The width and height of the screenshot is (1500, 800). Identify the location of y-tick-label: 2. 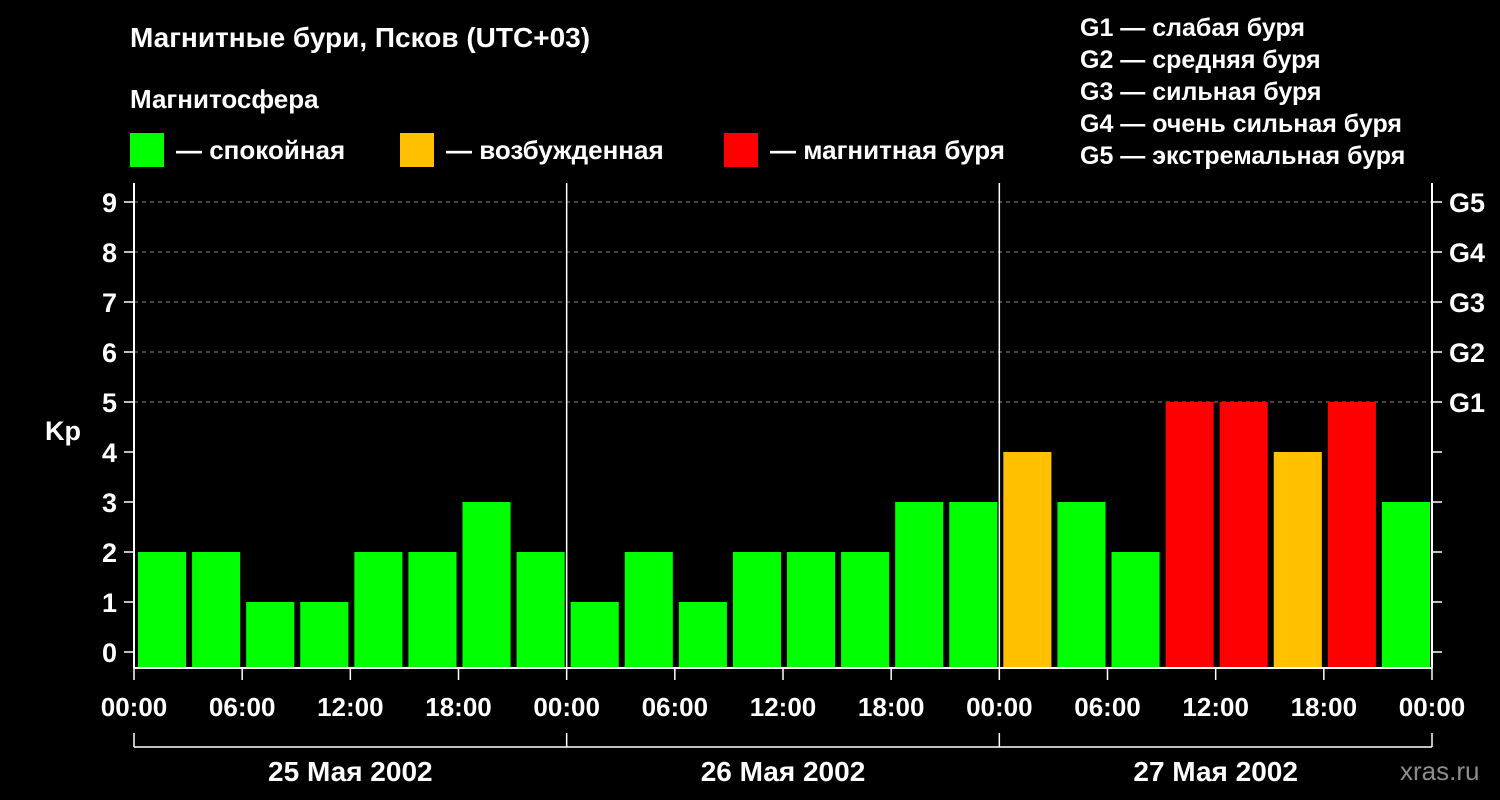
(109, 553).